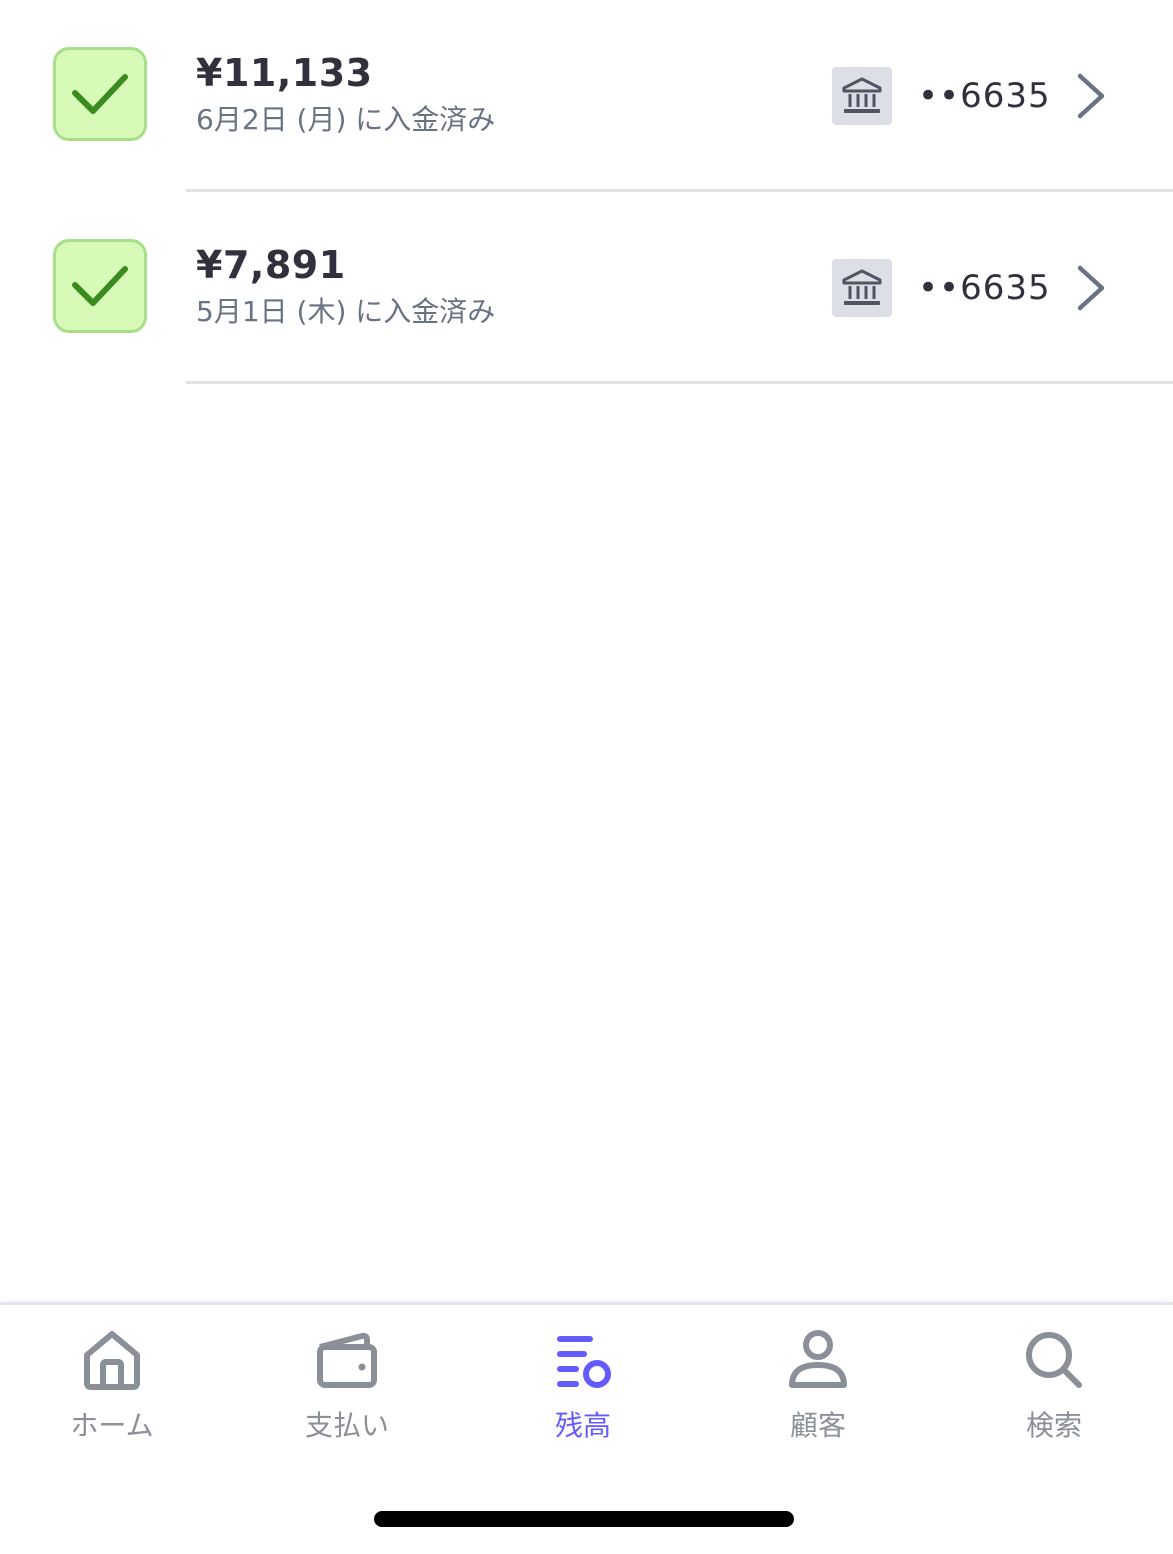  I want to click on row-divider, so click(679, 382).